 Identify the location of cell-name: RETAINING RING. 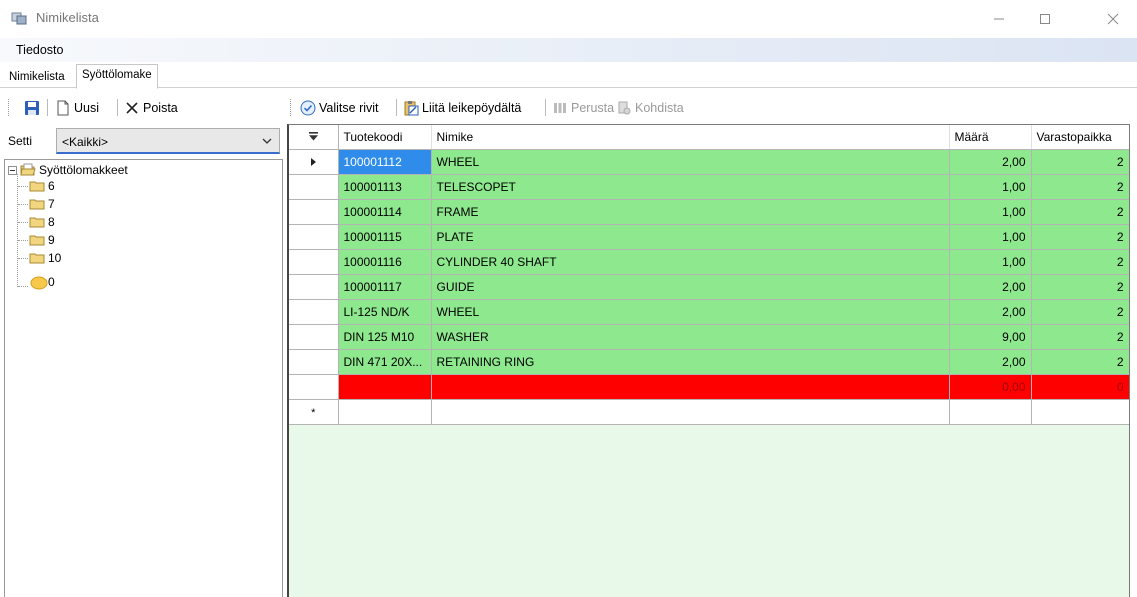
(690, 362).